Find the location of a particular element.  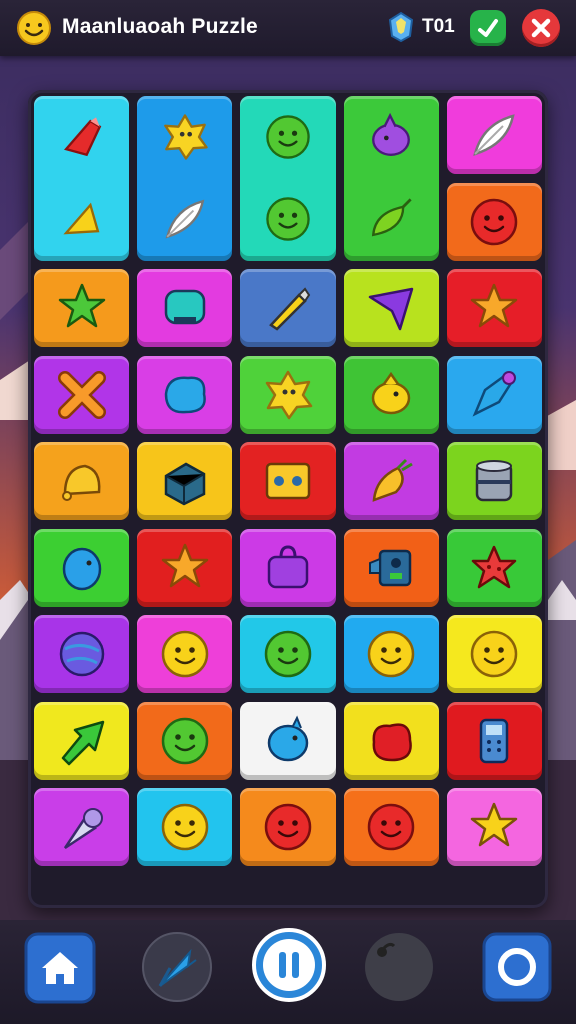

pause-button is located at coordinates (289, 965).